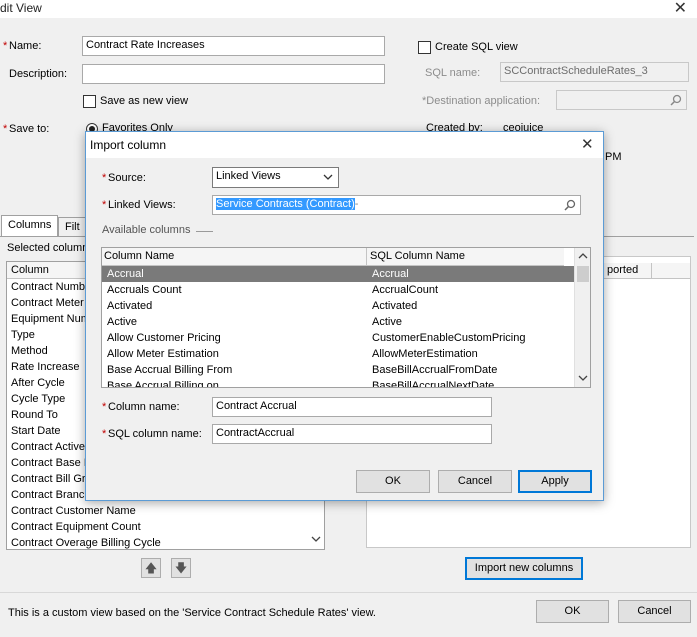 This screenshot has width=697, height=637. What do you see at coordinates (390, 274) in the screenshot?
I see `sql-name-cell: Accrual` at bounding box center [390, 274].